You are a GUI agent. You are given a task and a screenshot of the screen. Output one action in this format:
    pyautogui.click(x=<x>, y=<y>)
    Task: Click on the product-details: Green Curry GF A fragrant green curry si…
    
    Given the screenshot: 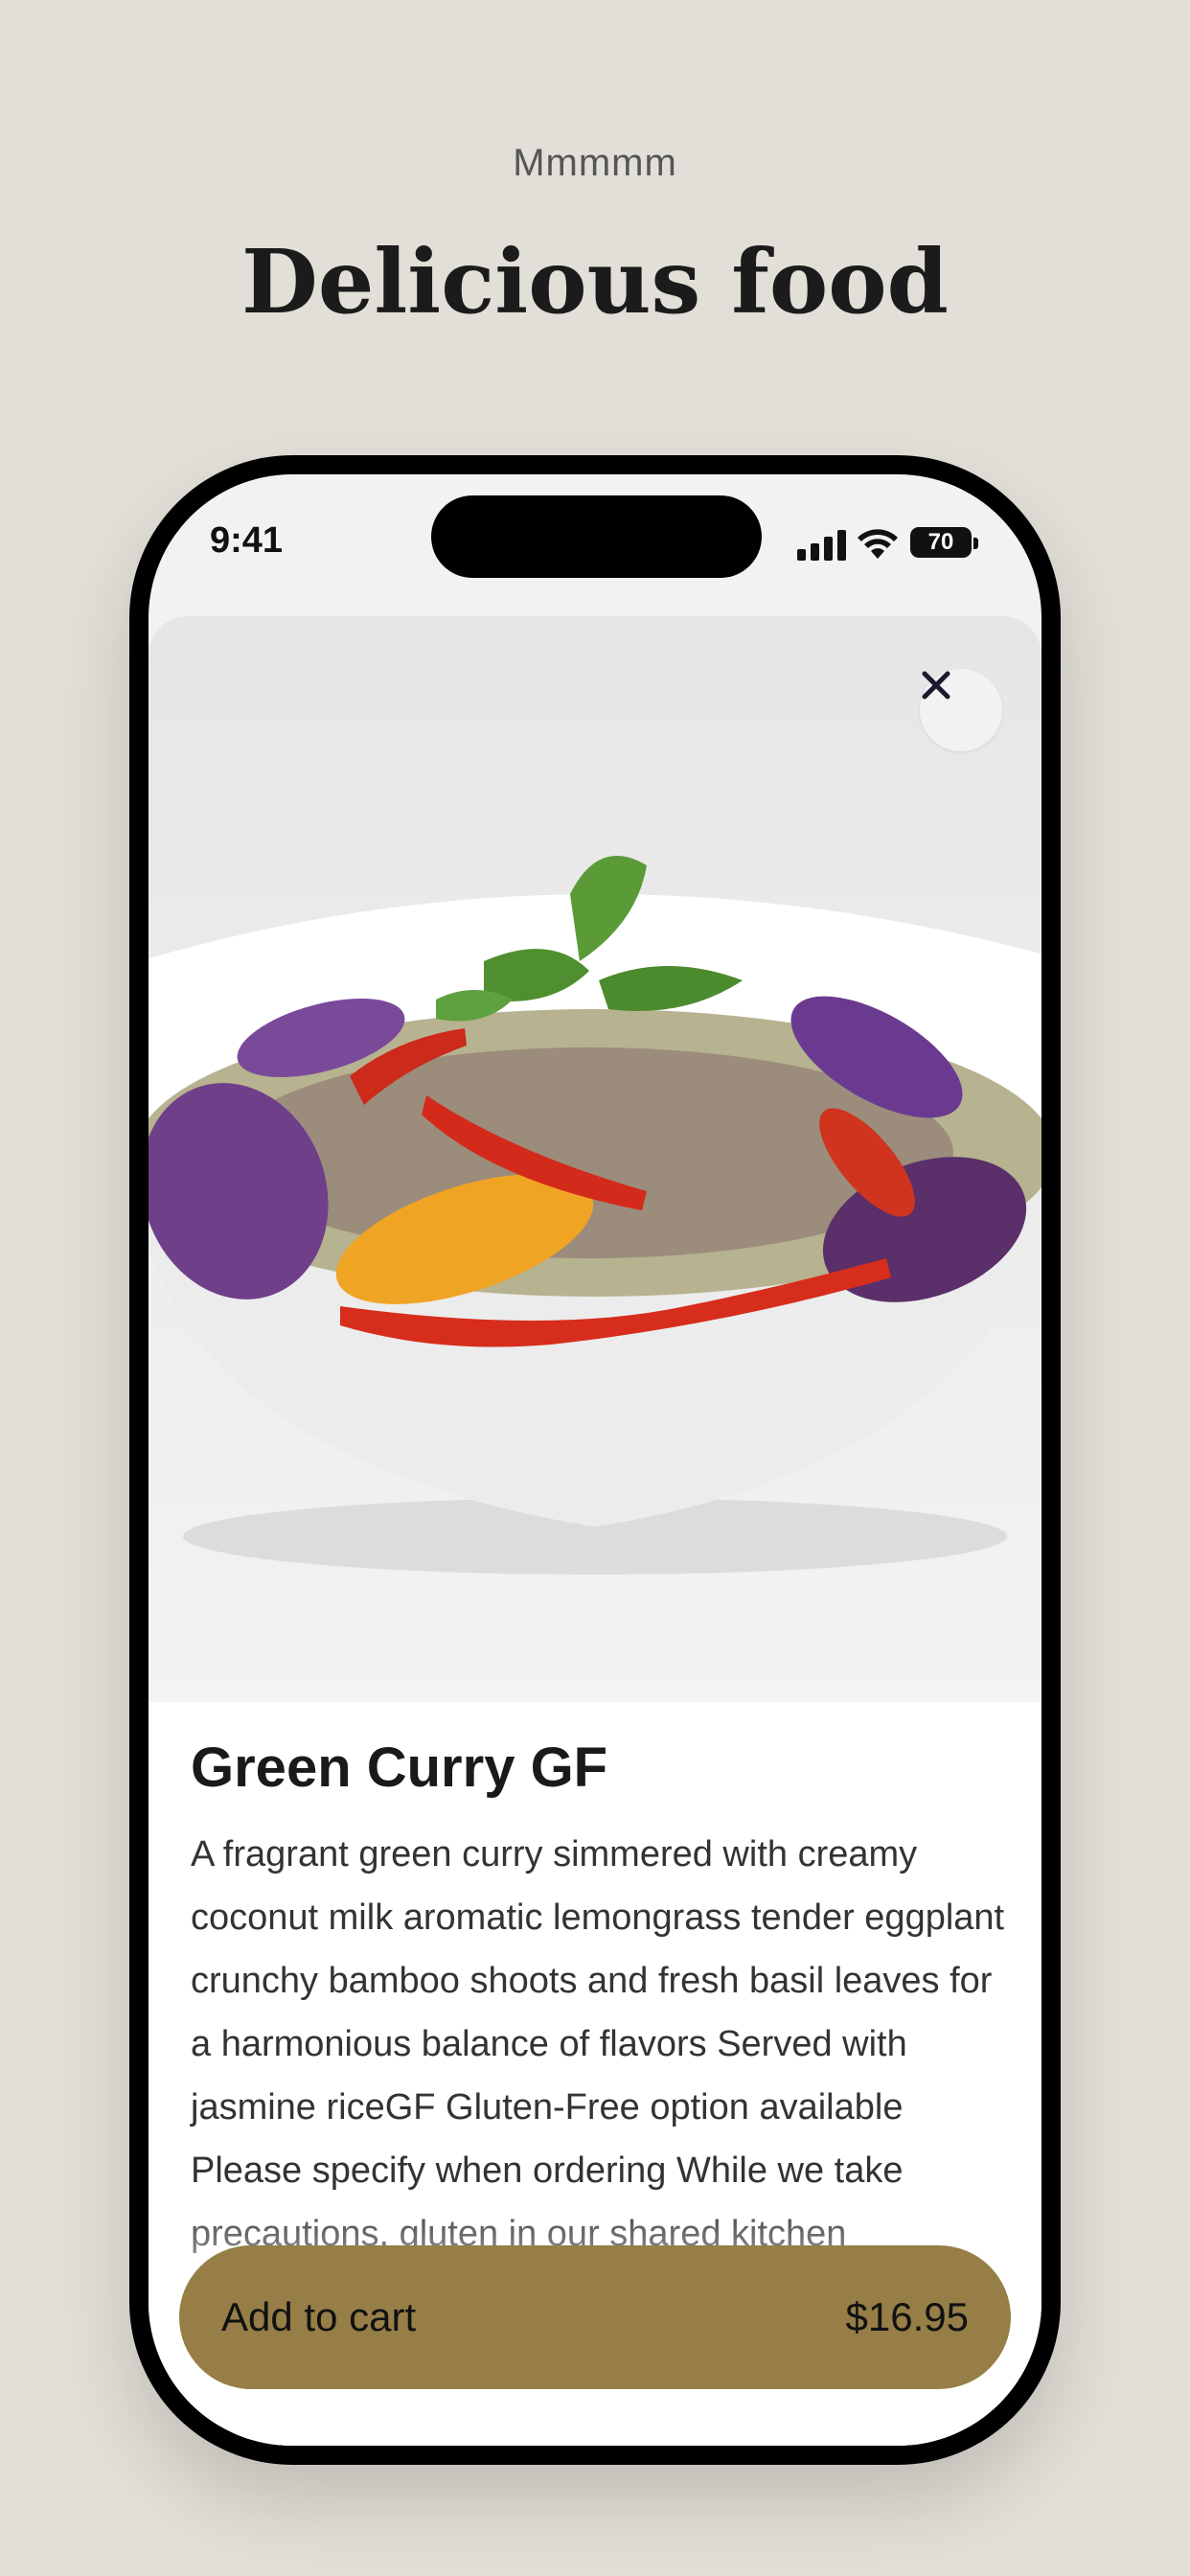 What is the action you would take?
    pyautogui.click(x=598, y=2001)
    